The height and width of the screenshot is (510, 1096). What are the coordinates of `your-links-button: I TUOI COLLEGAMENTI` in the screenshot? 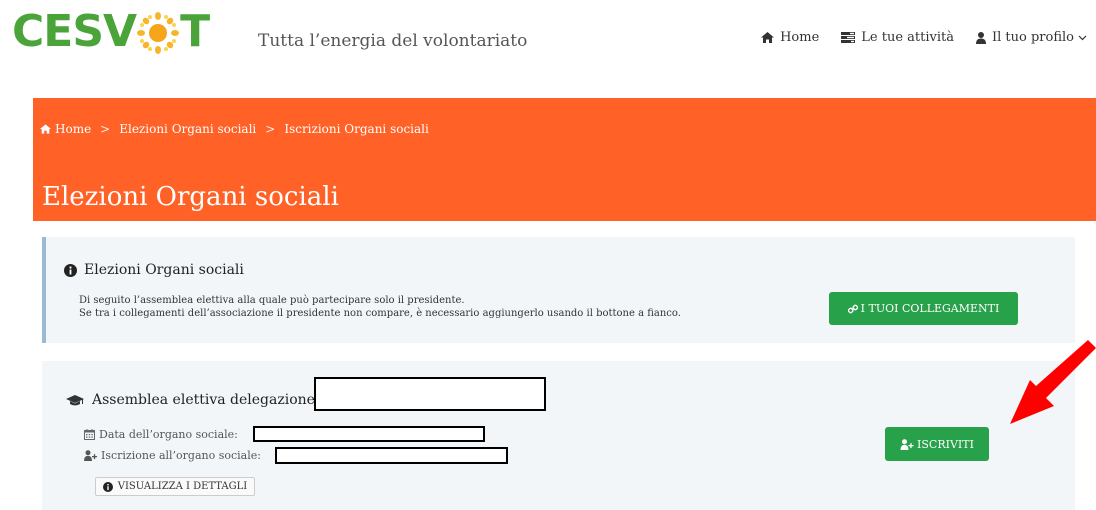 It's located at (923, 308).